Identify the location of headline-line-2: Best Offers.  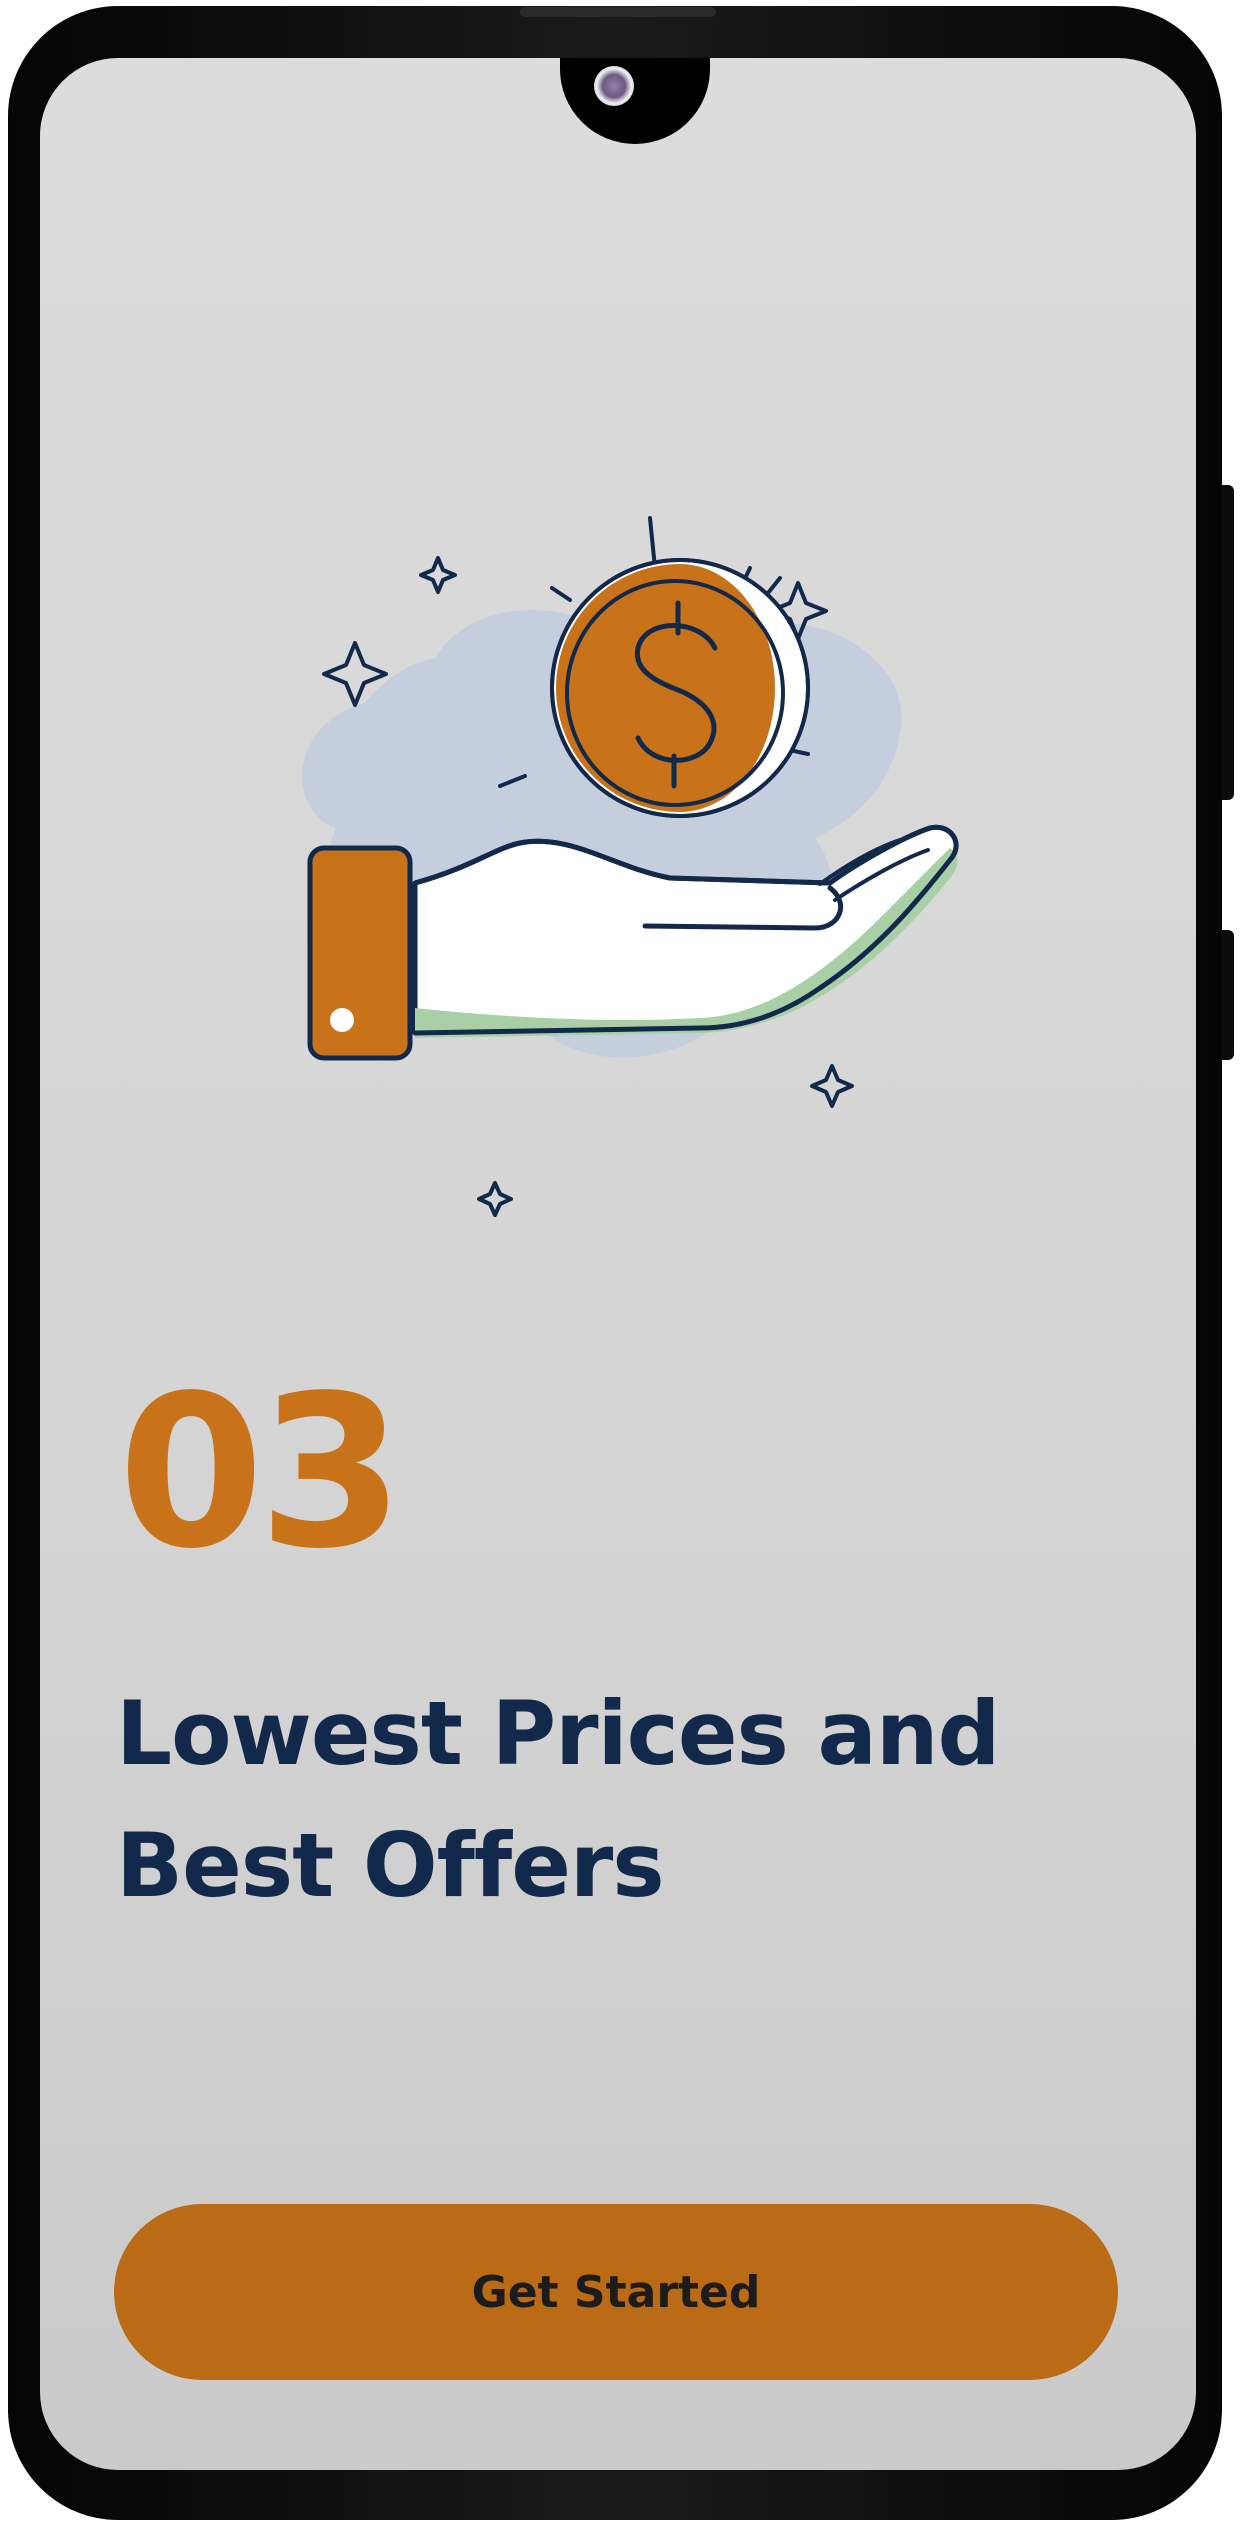
(390, 1865).